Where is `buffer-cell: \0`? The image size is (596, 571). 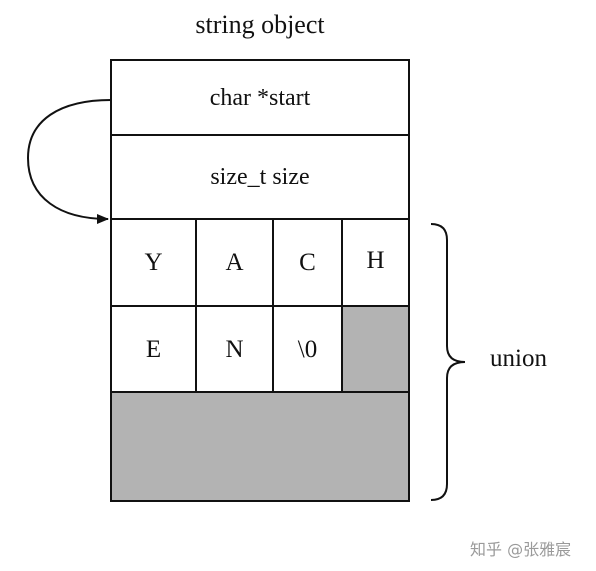
buffer-cell: \0 is located at coordinates (307, 349).